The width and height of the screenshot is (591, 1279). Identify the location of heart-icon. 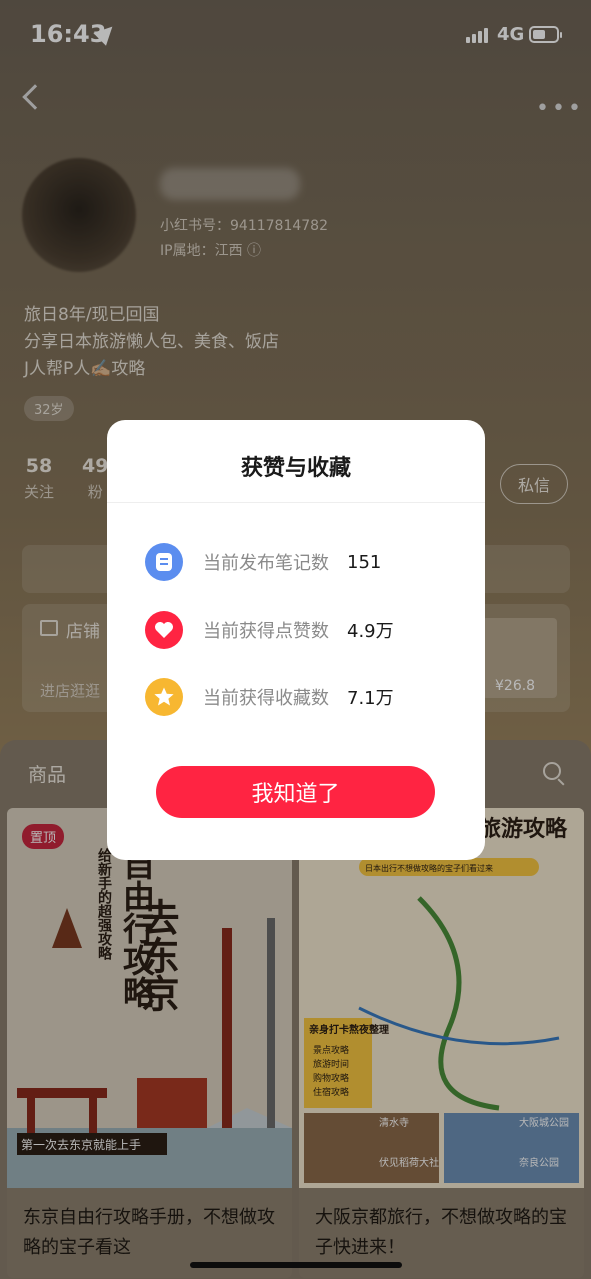
(164, 630).